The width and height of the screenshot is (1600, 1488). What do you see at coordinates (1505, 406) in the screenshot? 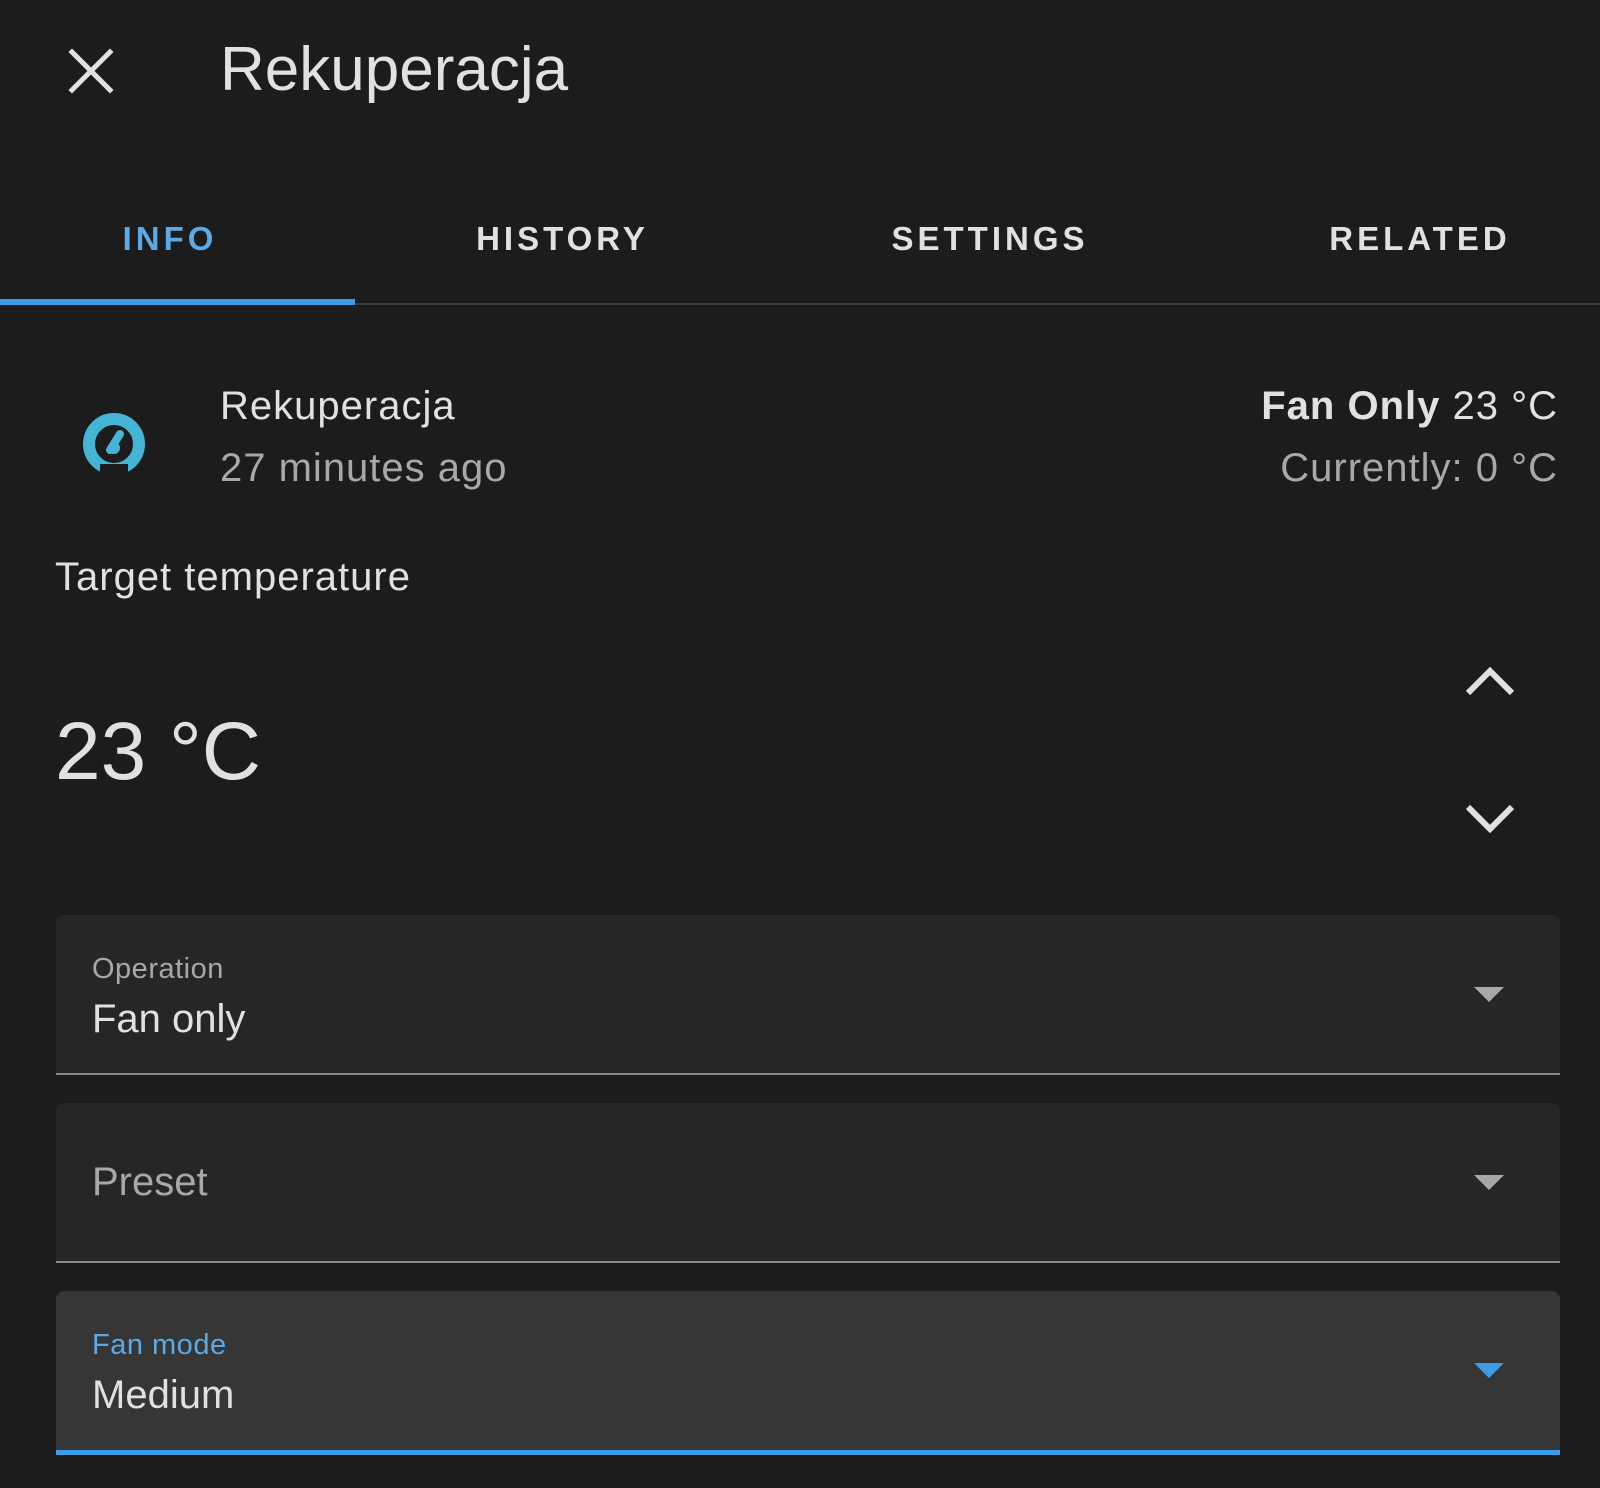
I see `state-target: 23 °C` at bounding box center [1505, 406].